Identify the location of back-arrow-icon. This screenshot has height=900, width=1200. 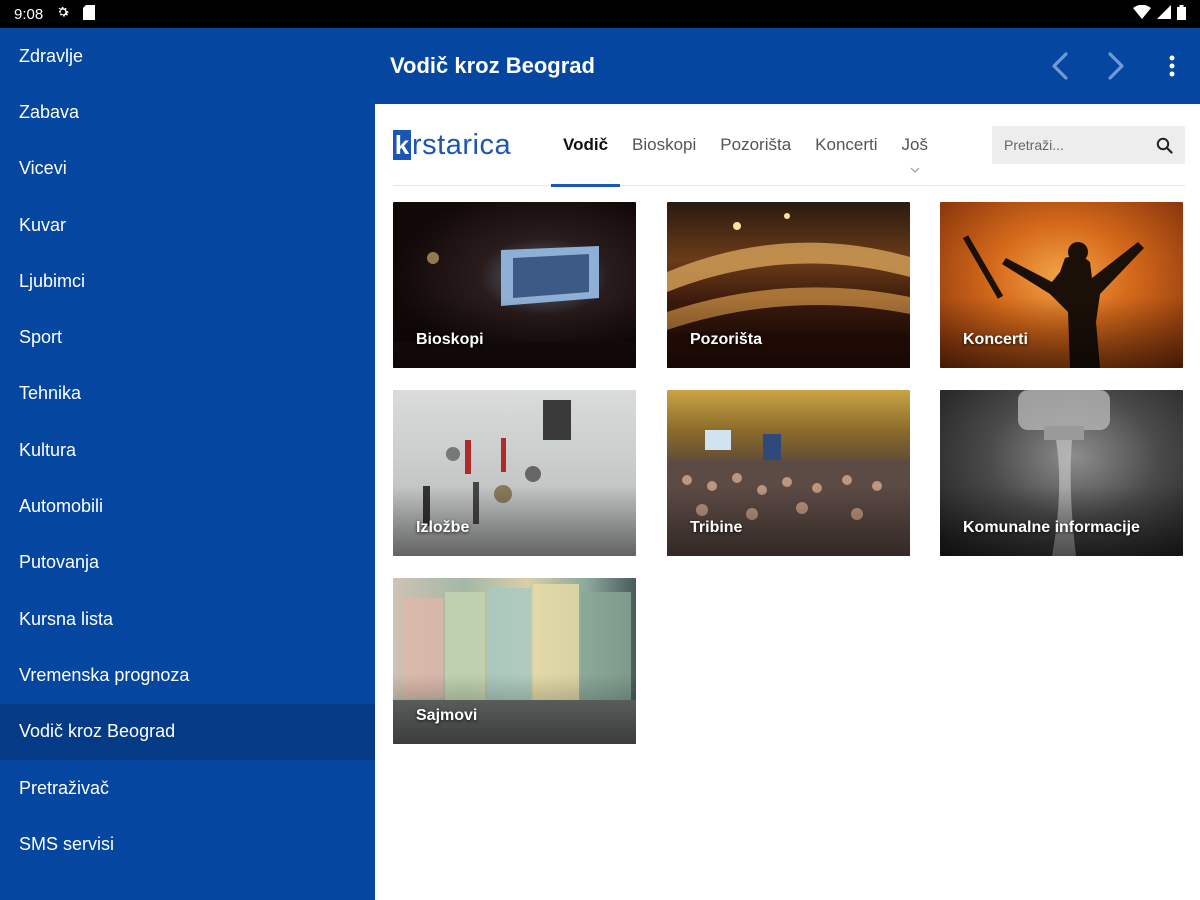
(1060, 66).